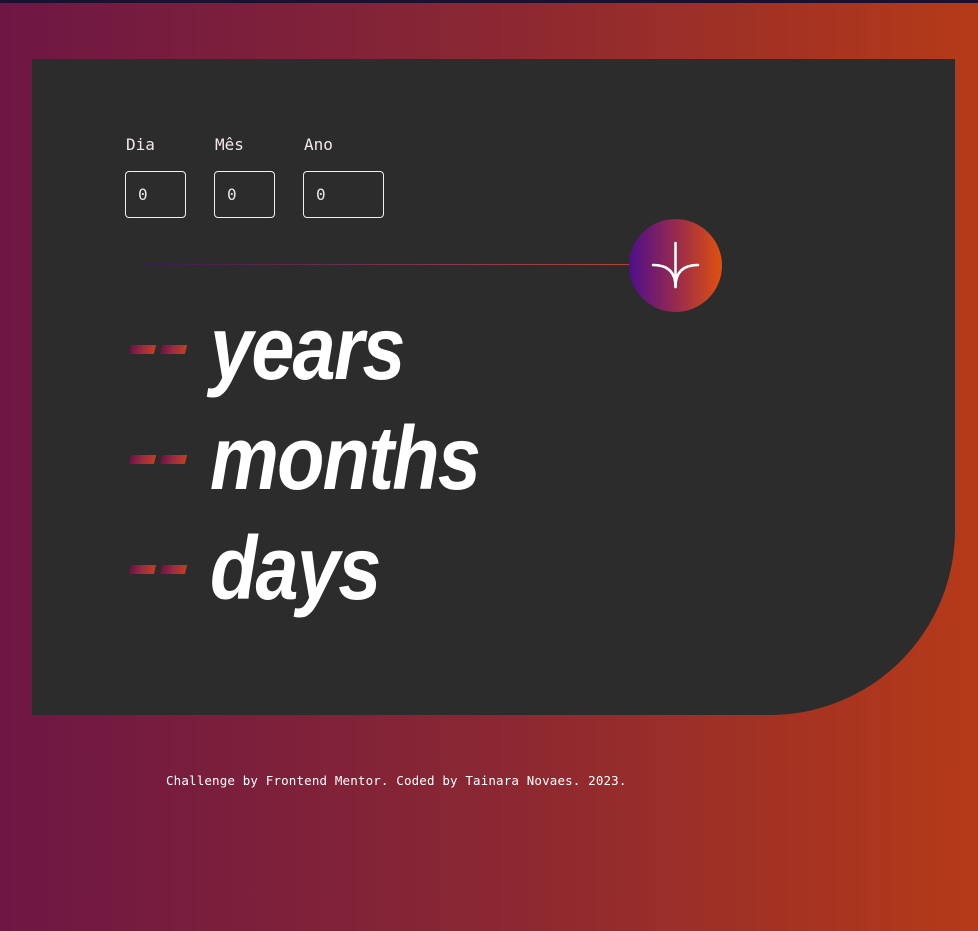 The height and width of the screenshot is (931, 978). Describe the element at coordinates (343, 194) in the screenshot. I see `year-input` at that location.